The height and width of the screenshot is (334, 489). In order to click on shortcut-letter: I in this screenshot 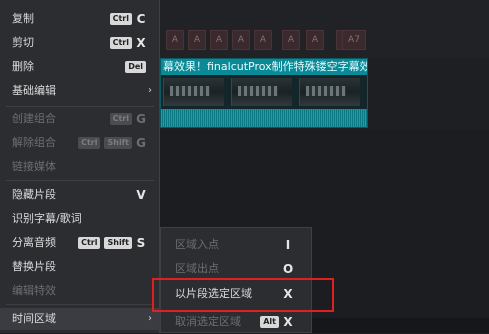, I will do `click(288, 245)`.